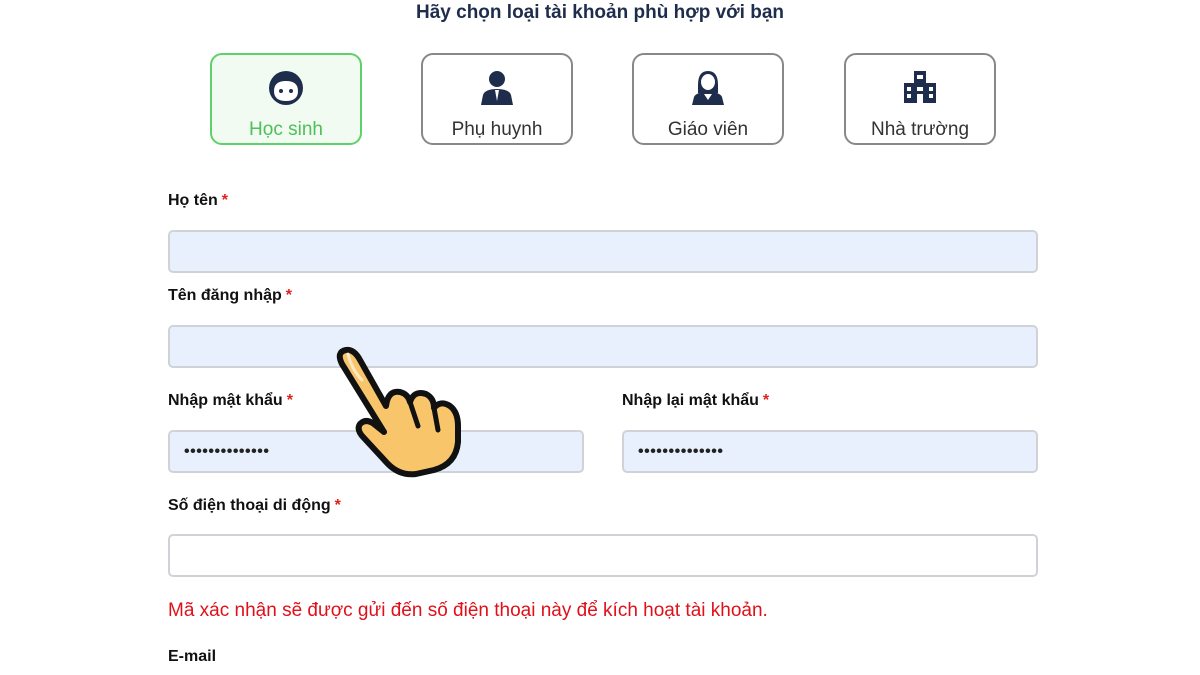 This screenshot has width=1200, height=675. I want to click on account-type-label: Nhà trường, so click(920, 129).